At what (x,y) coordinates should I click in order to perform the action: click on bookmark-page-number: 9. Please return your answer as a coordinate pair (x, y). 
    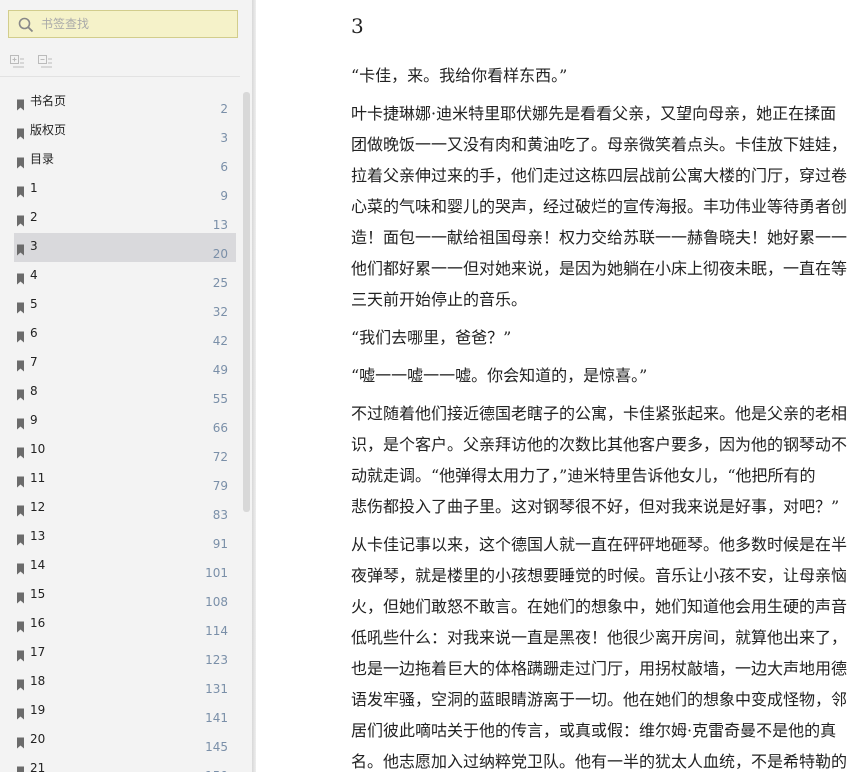
    Looking at the image, I should click on (224, 196).